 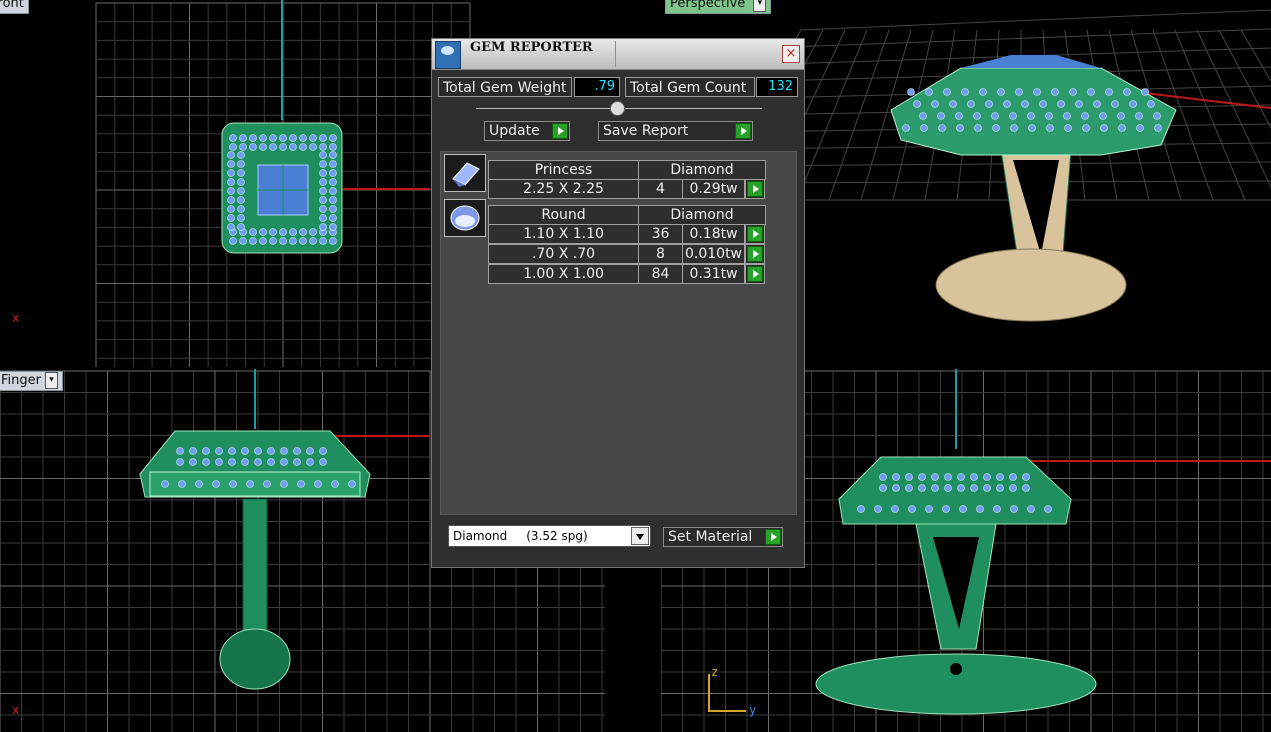 I want to click on viewport-tab-front: Front, so click(x=14, y=7).